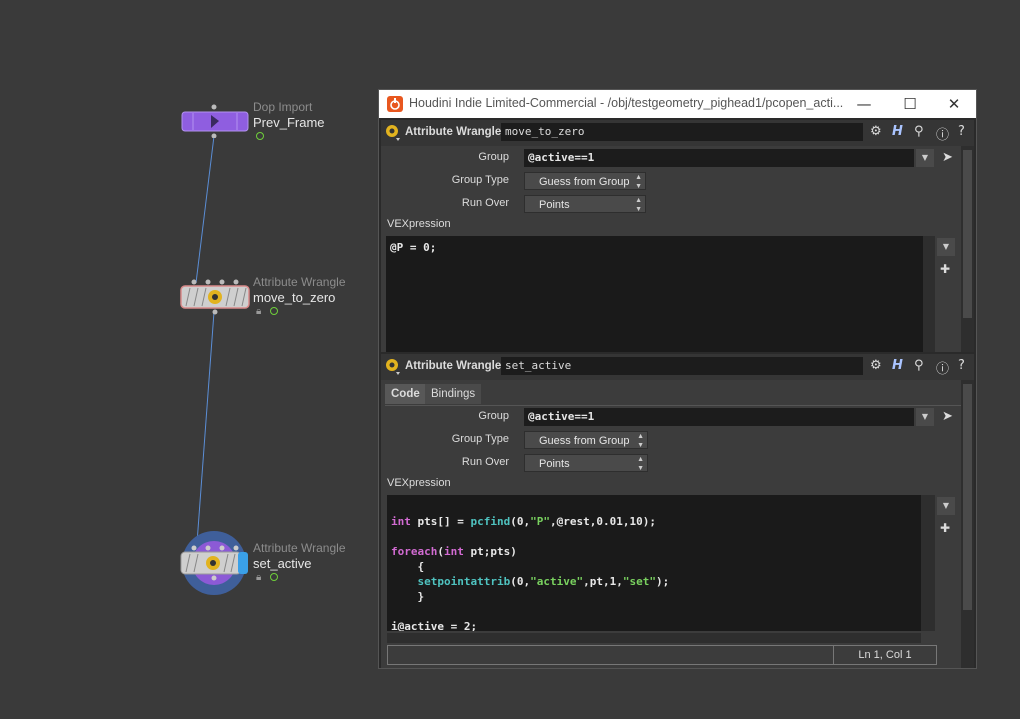 The height and width of the screenshot is (719, 1020). Describe the element at coordinates (283, 107) in the screenshot. I see `node-type-label: Dop Import` at that location.